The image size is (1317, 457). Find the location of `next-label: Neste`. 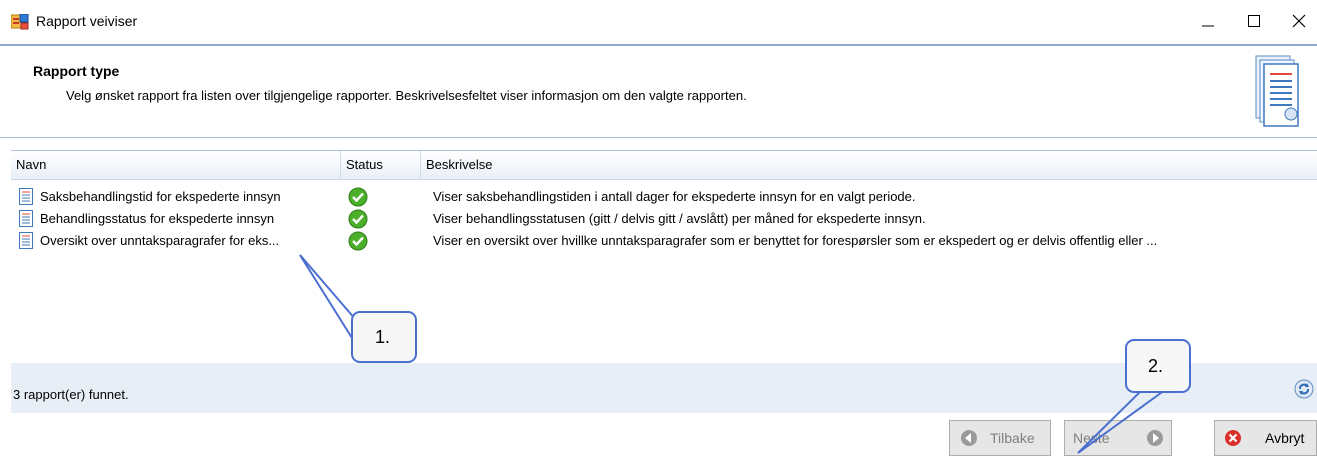

next-label: Neste is located at coordinates (1091, 438).